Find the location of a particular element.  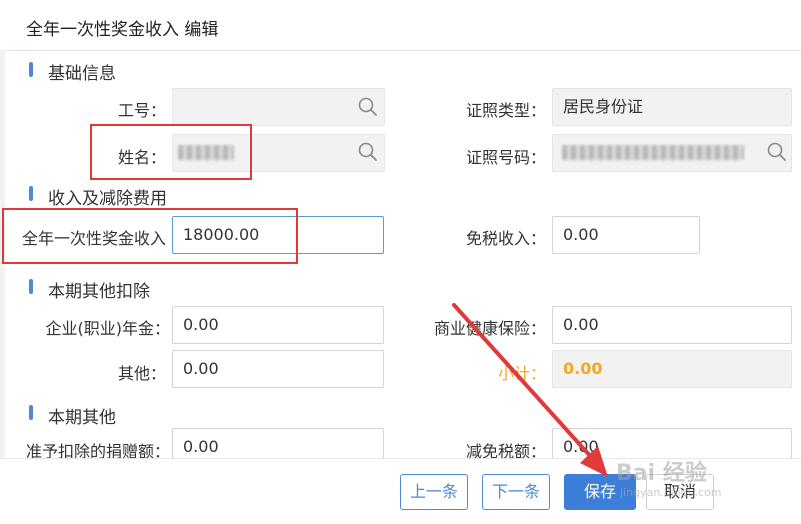

other-deduction-input: 0.00 is located at coordinates (278, 369).